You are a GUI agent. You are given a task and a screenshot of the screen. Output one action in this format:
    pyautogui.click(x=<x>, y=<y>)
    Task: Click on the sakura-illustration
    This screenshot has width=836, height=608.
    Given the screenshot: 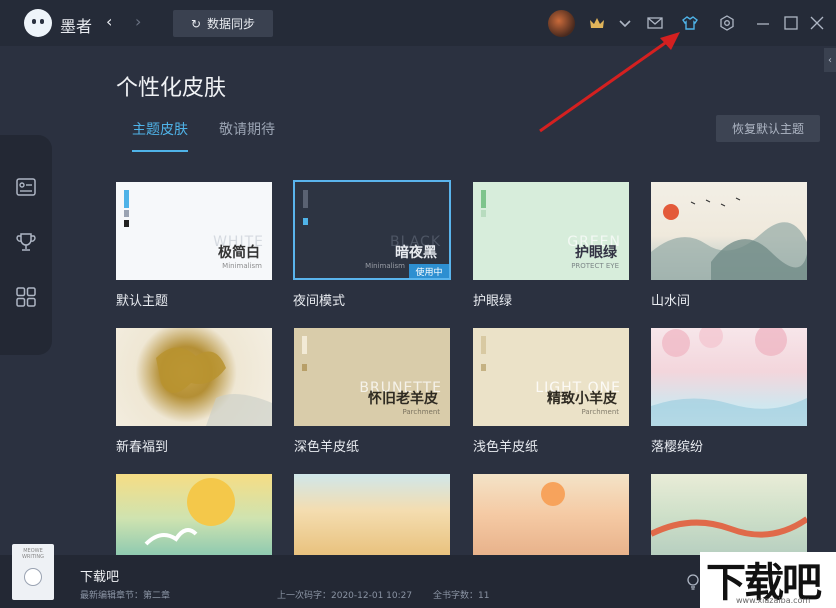 What is the action you would take?
    pyautogui.click(x=729, y=377)
    